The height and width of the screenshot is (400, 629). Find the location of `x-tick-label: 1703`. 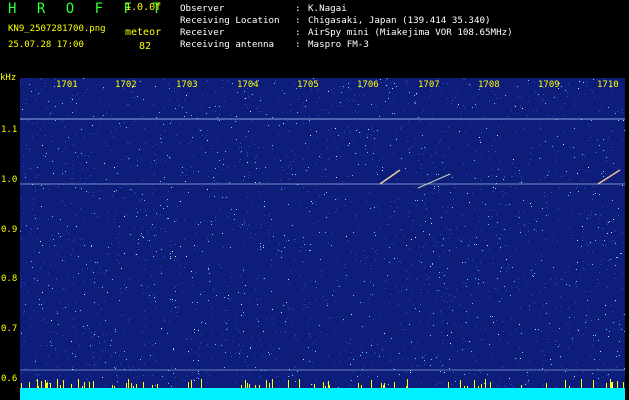

x-tick-label: 1703 is located at coordinates (187, 85).